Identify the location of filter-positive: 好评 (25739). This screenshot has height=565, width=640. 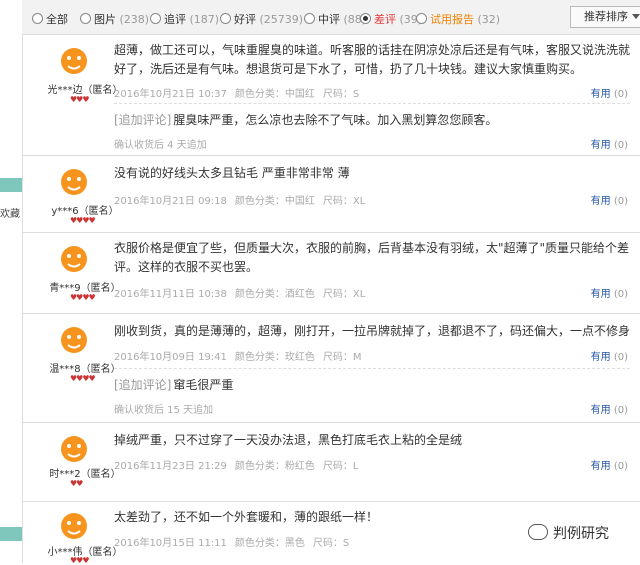
(261, 19).